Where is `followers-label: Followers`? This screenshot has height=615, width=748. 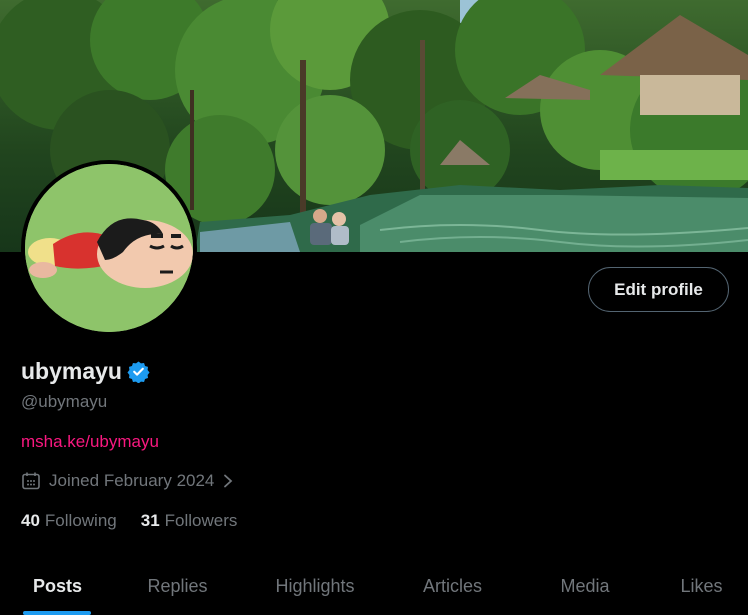
followers-label: Followers is located at coordinates (201, 520).